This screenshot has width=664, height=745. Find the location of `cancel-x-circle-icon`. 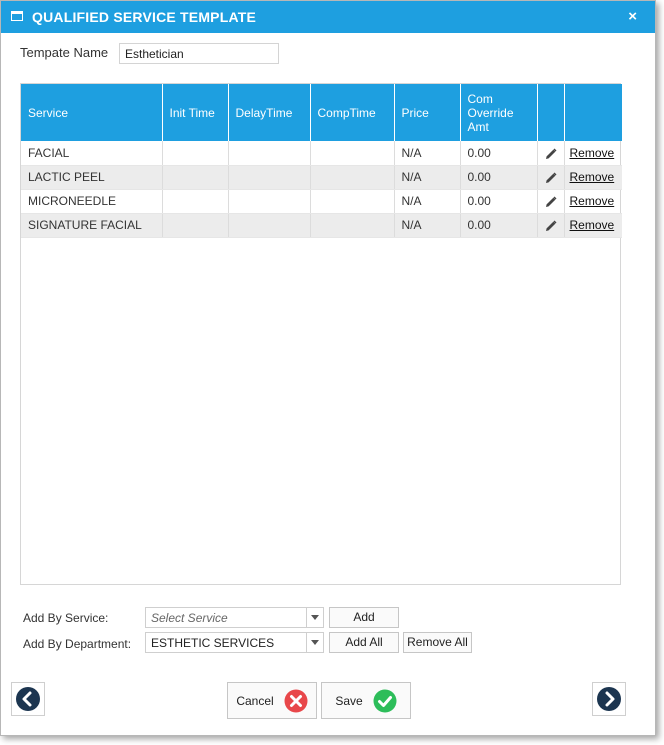

cancel-x-circle-icon is located at coordinates (296, 700).